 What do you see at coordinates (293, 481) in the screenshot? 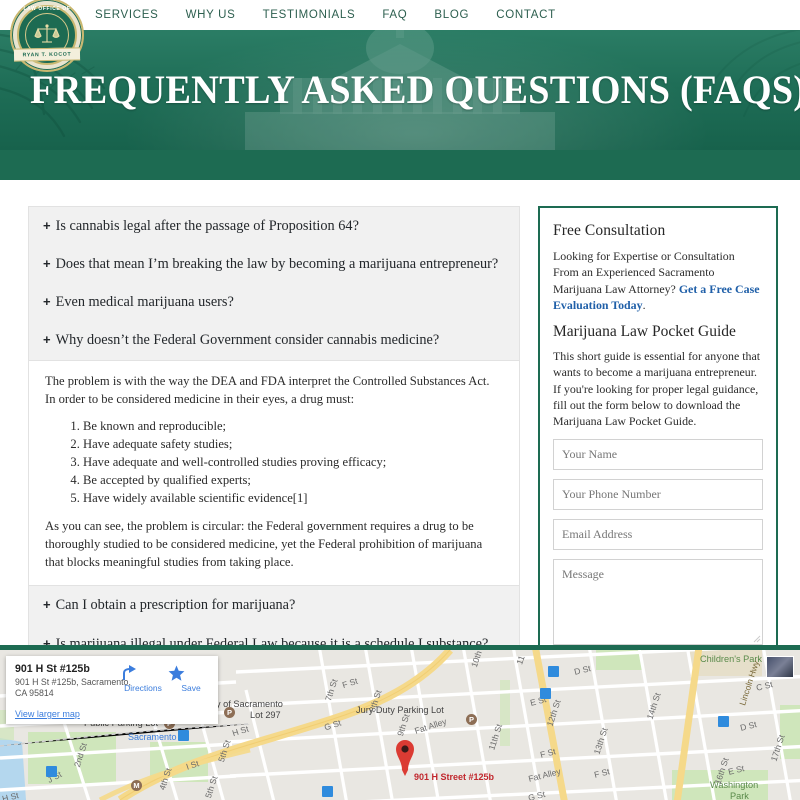
I see `criteria-item: Be accepted by qualified experts;` at bounding box center [293, 481].